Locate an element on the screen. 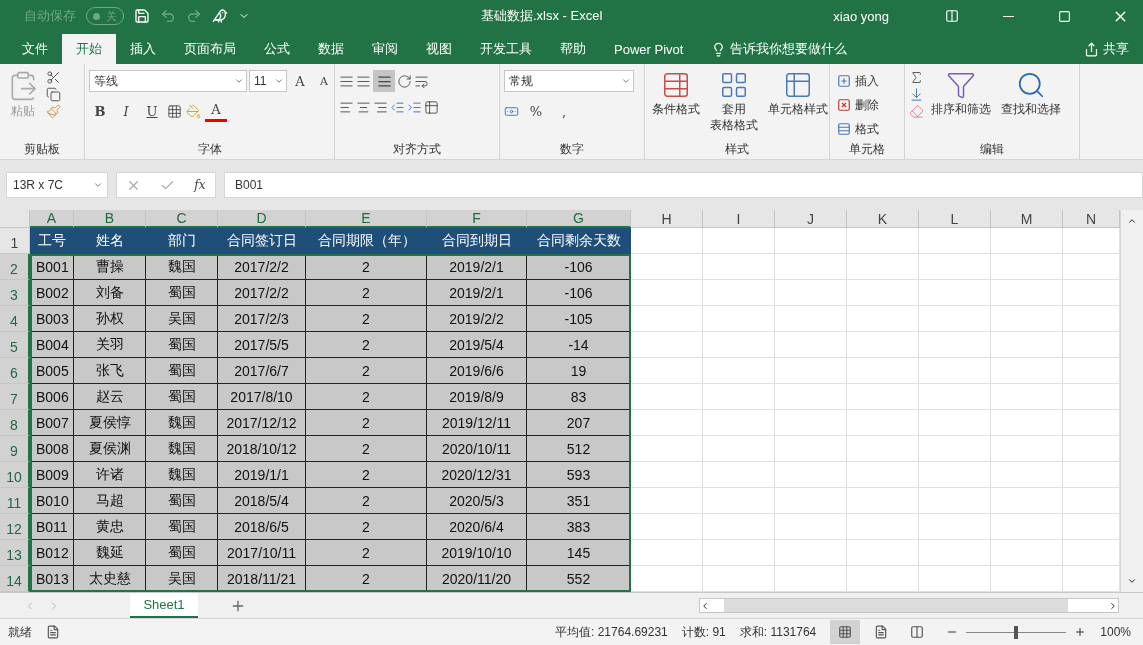  number-format-field: 常规 is located at coordinates (569, 81).